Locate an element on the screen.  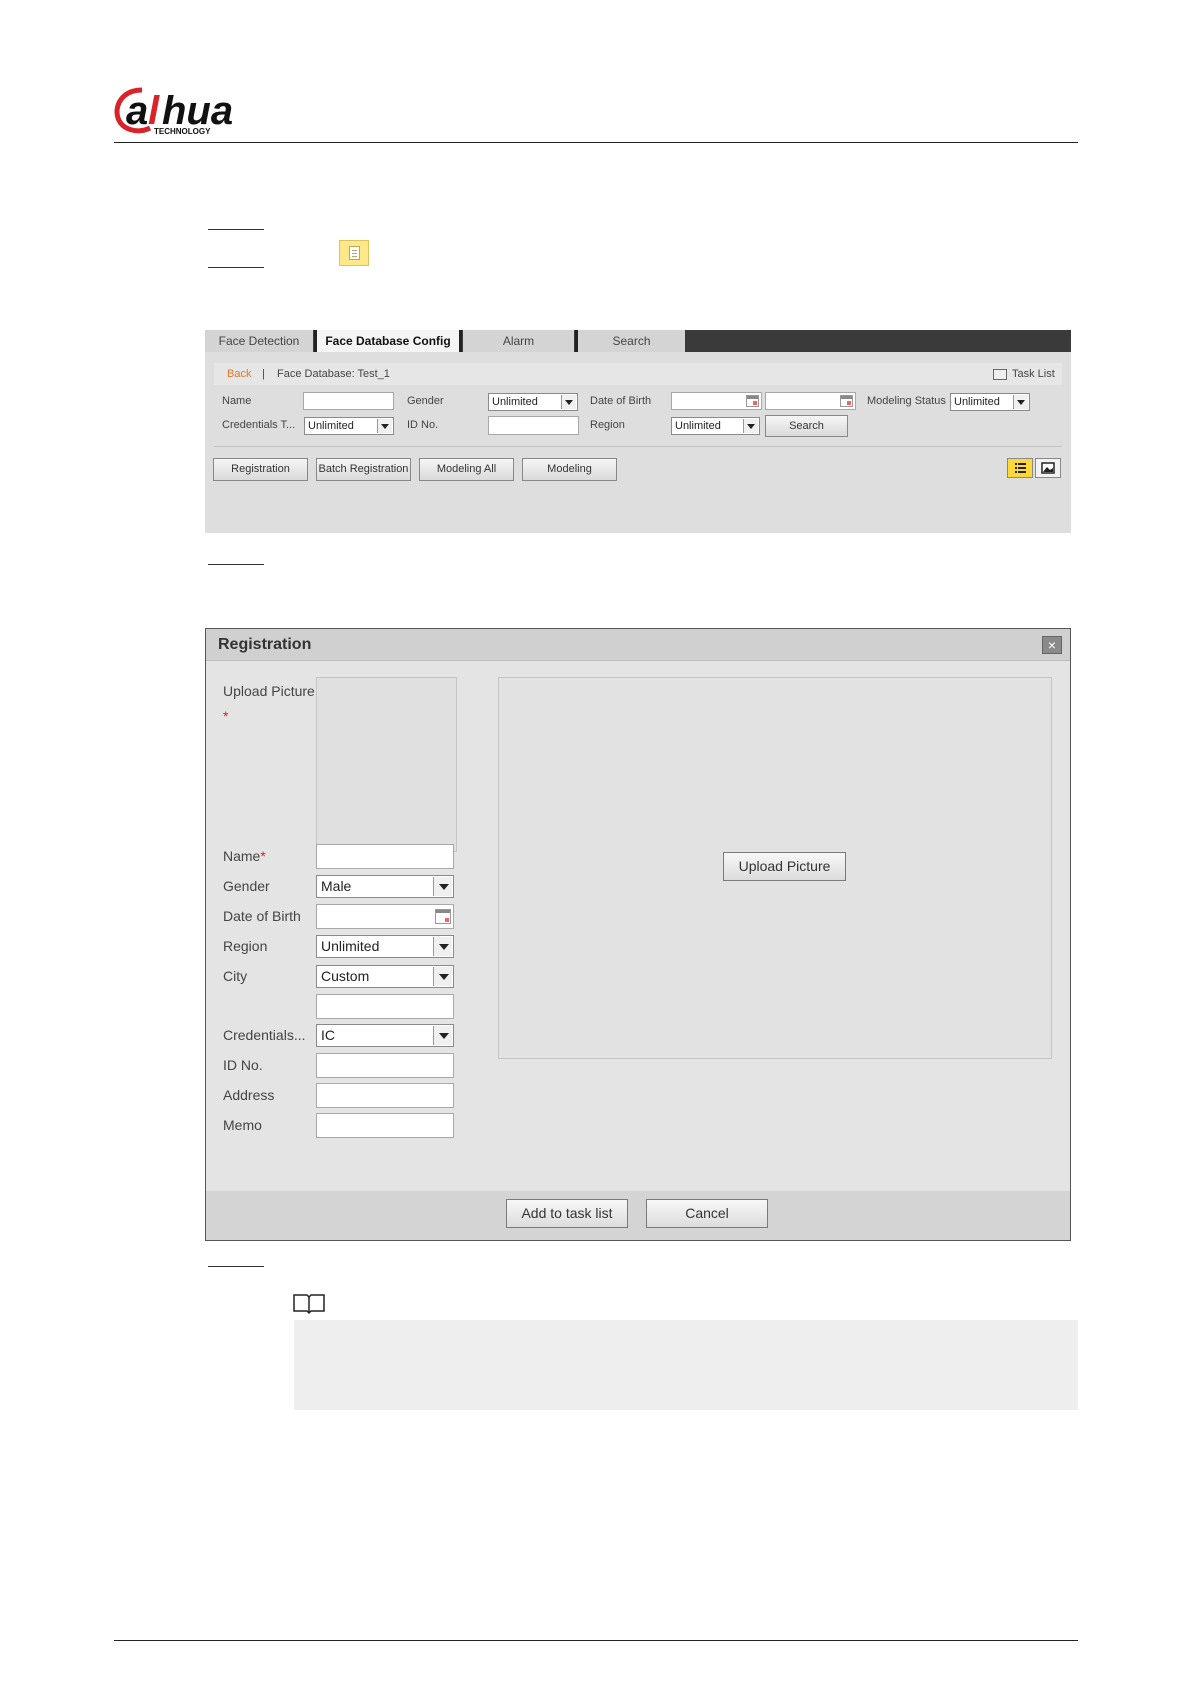
modeling-button: Modeling is located at coordinates (569, 469).